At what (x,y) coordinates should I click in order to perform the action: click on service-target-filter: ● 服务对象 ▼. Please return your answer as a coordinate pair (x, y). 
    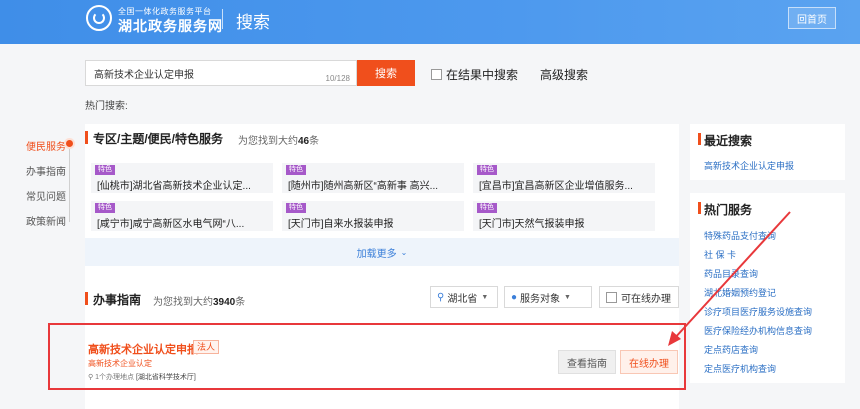
    Looking at the image, I should click on (548, 297).